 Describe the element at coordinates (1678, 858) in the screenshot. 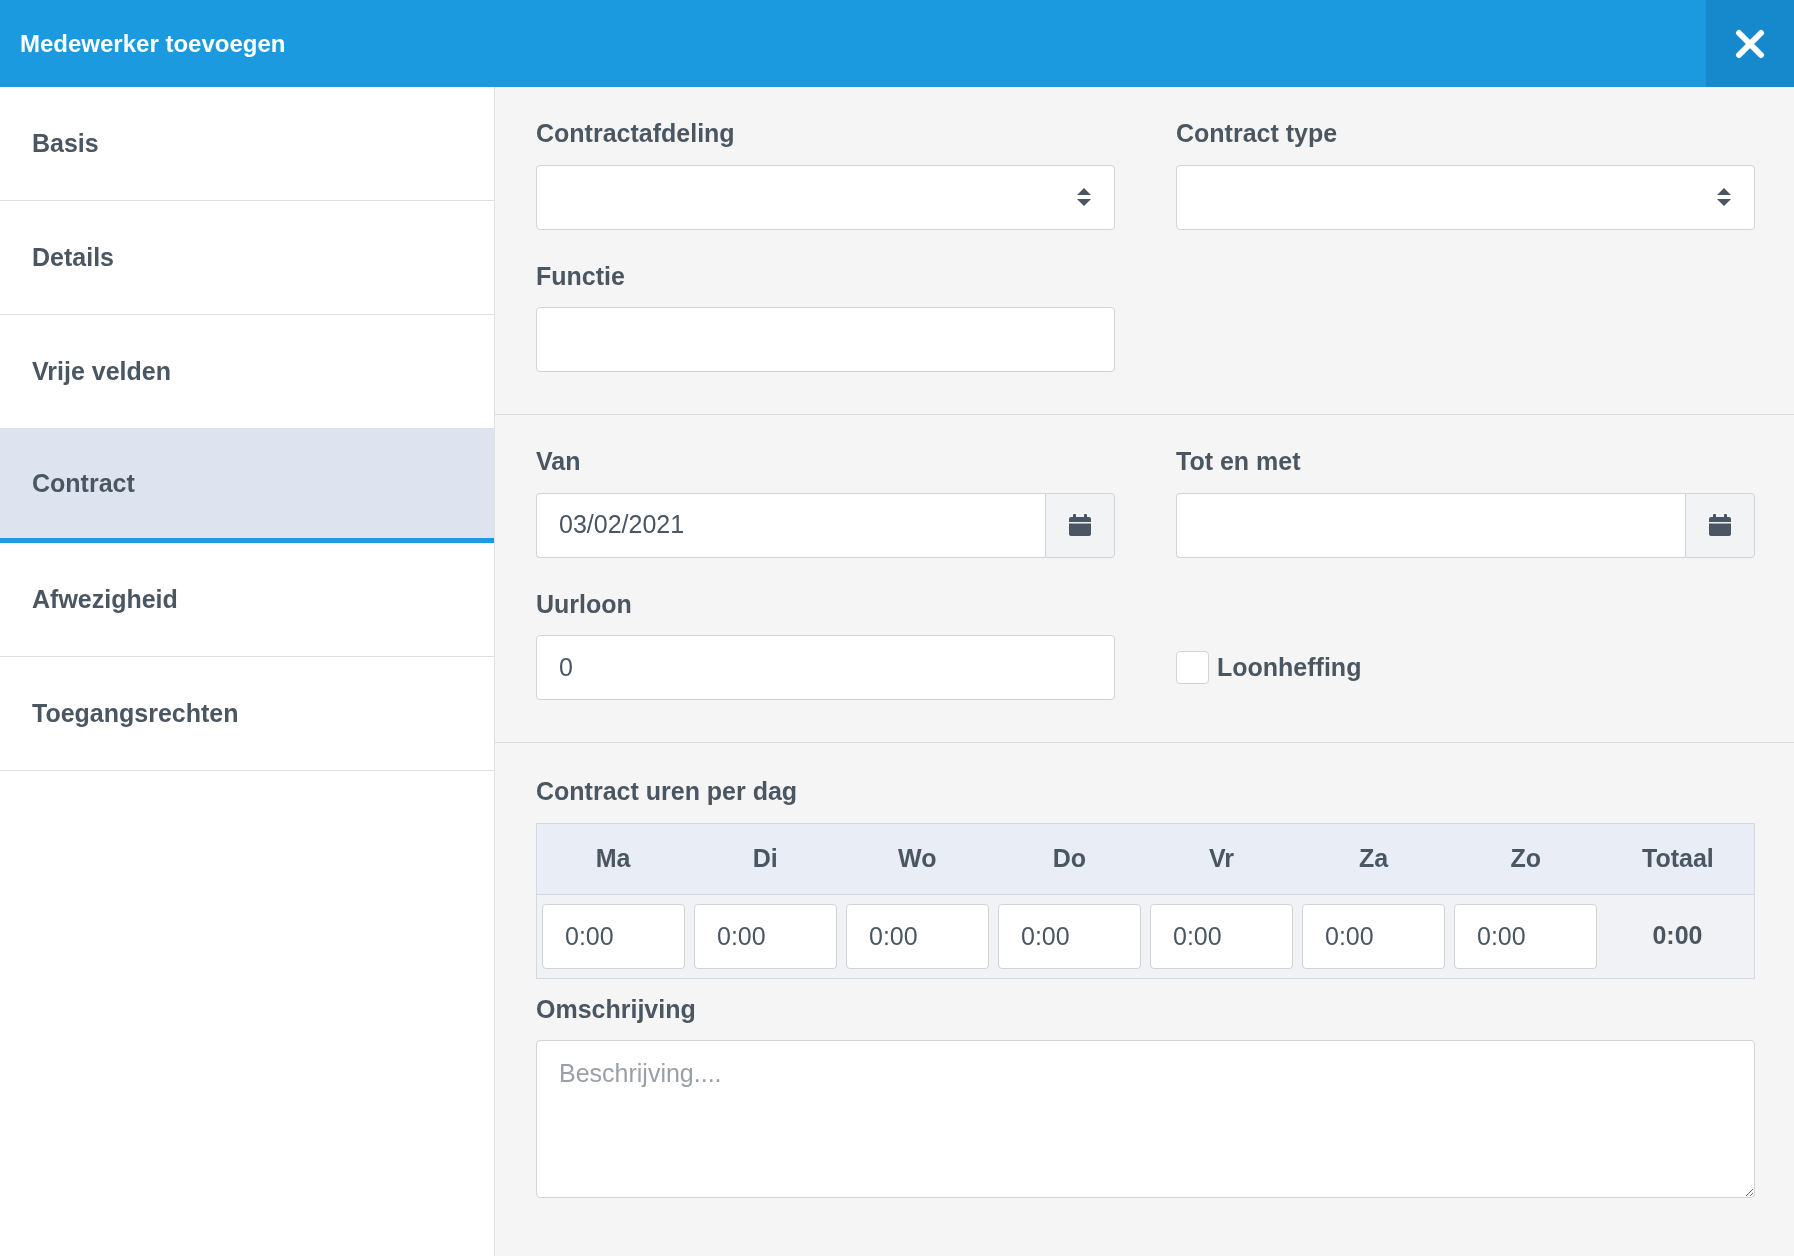

I see `column-header: Totaal` at that location.